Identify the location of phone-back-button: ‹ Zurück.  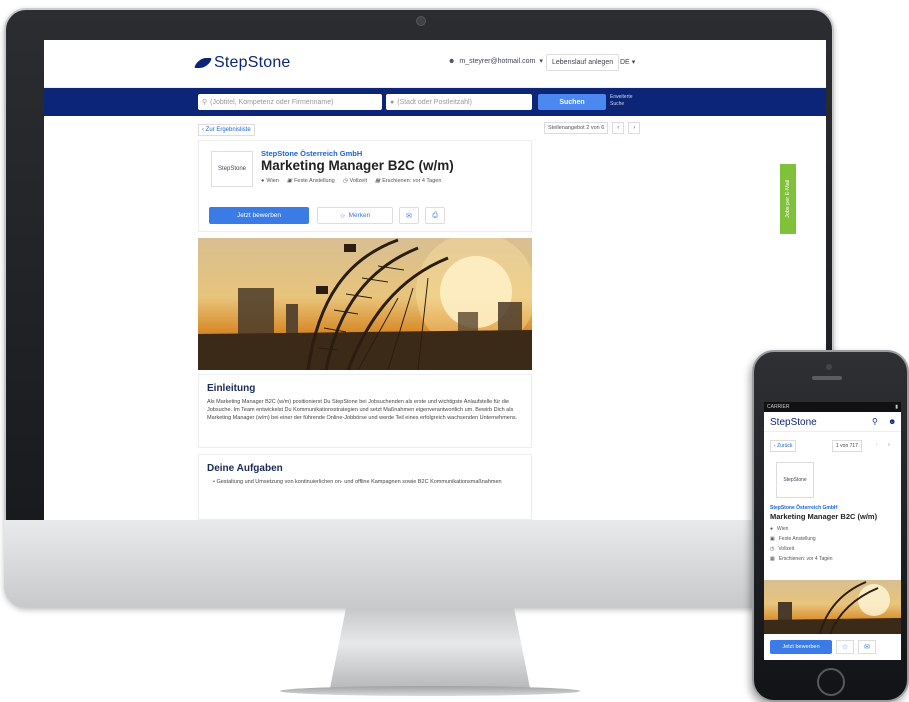
(783, 446).